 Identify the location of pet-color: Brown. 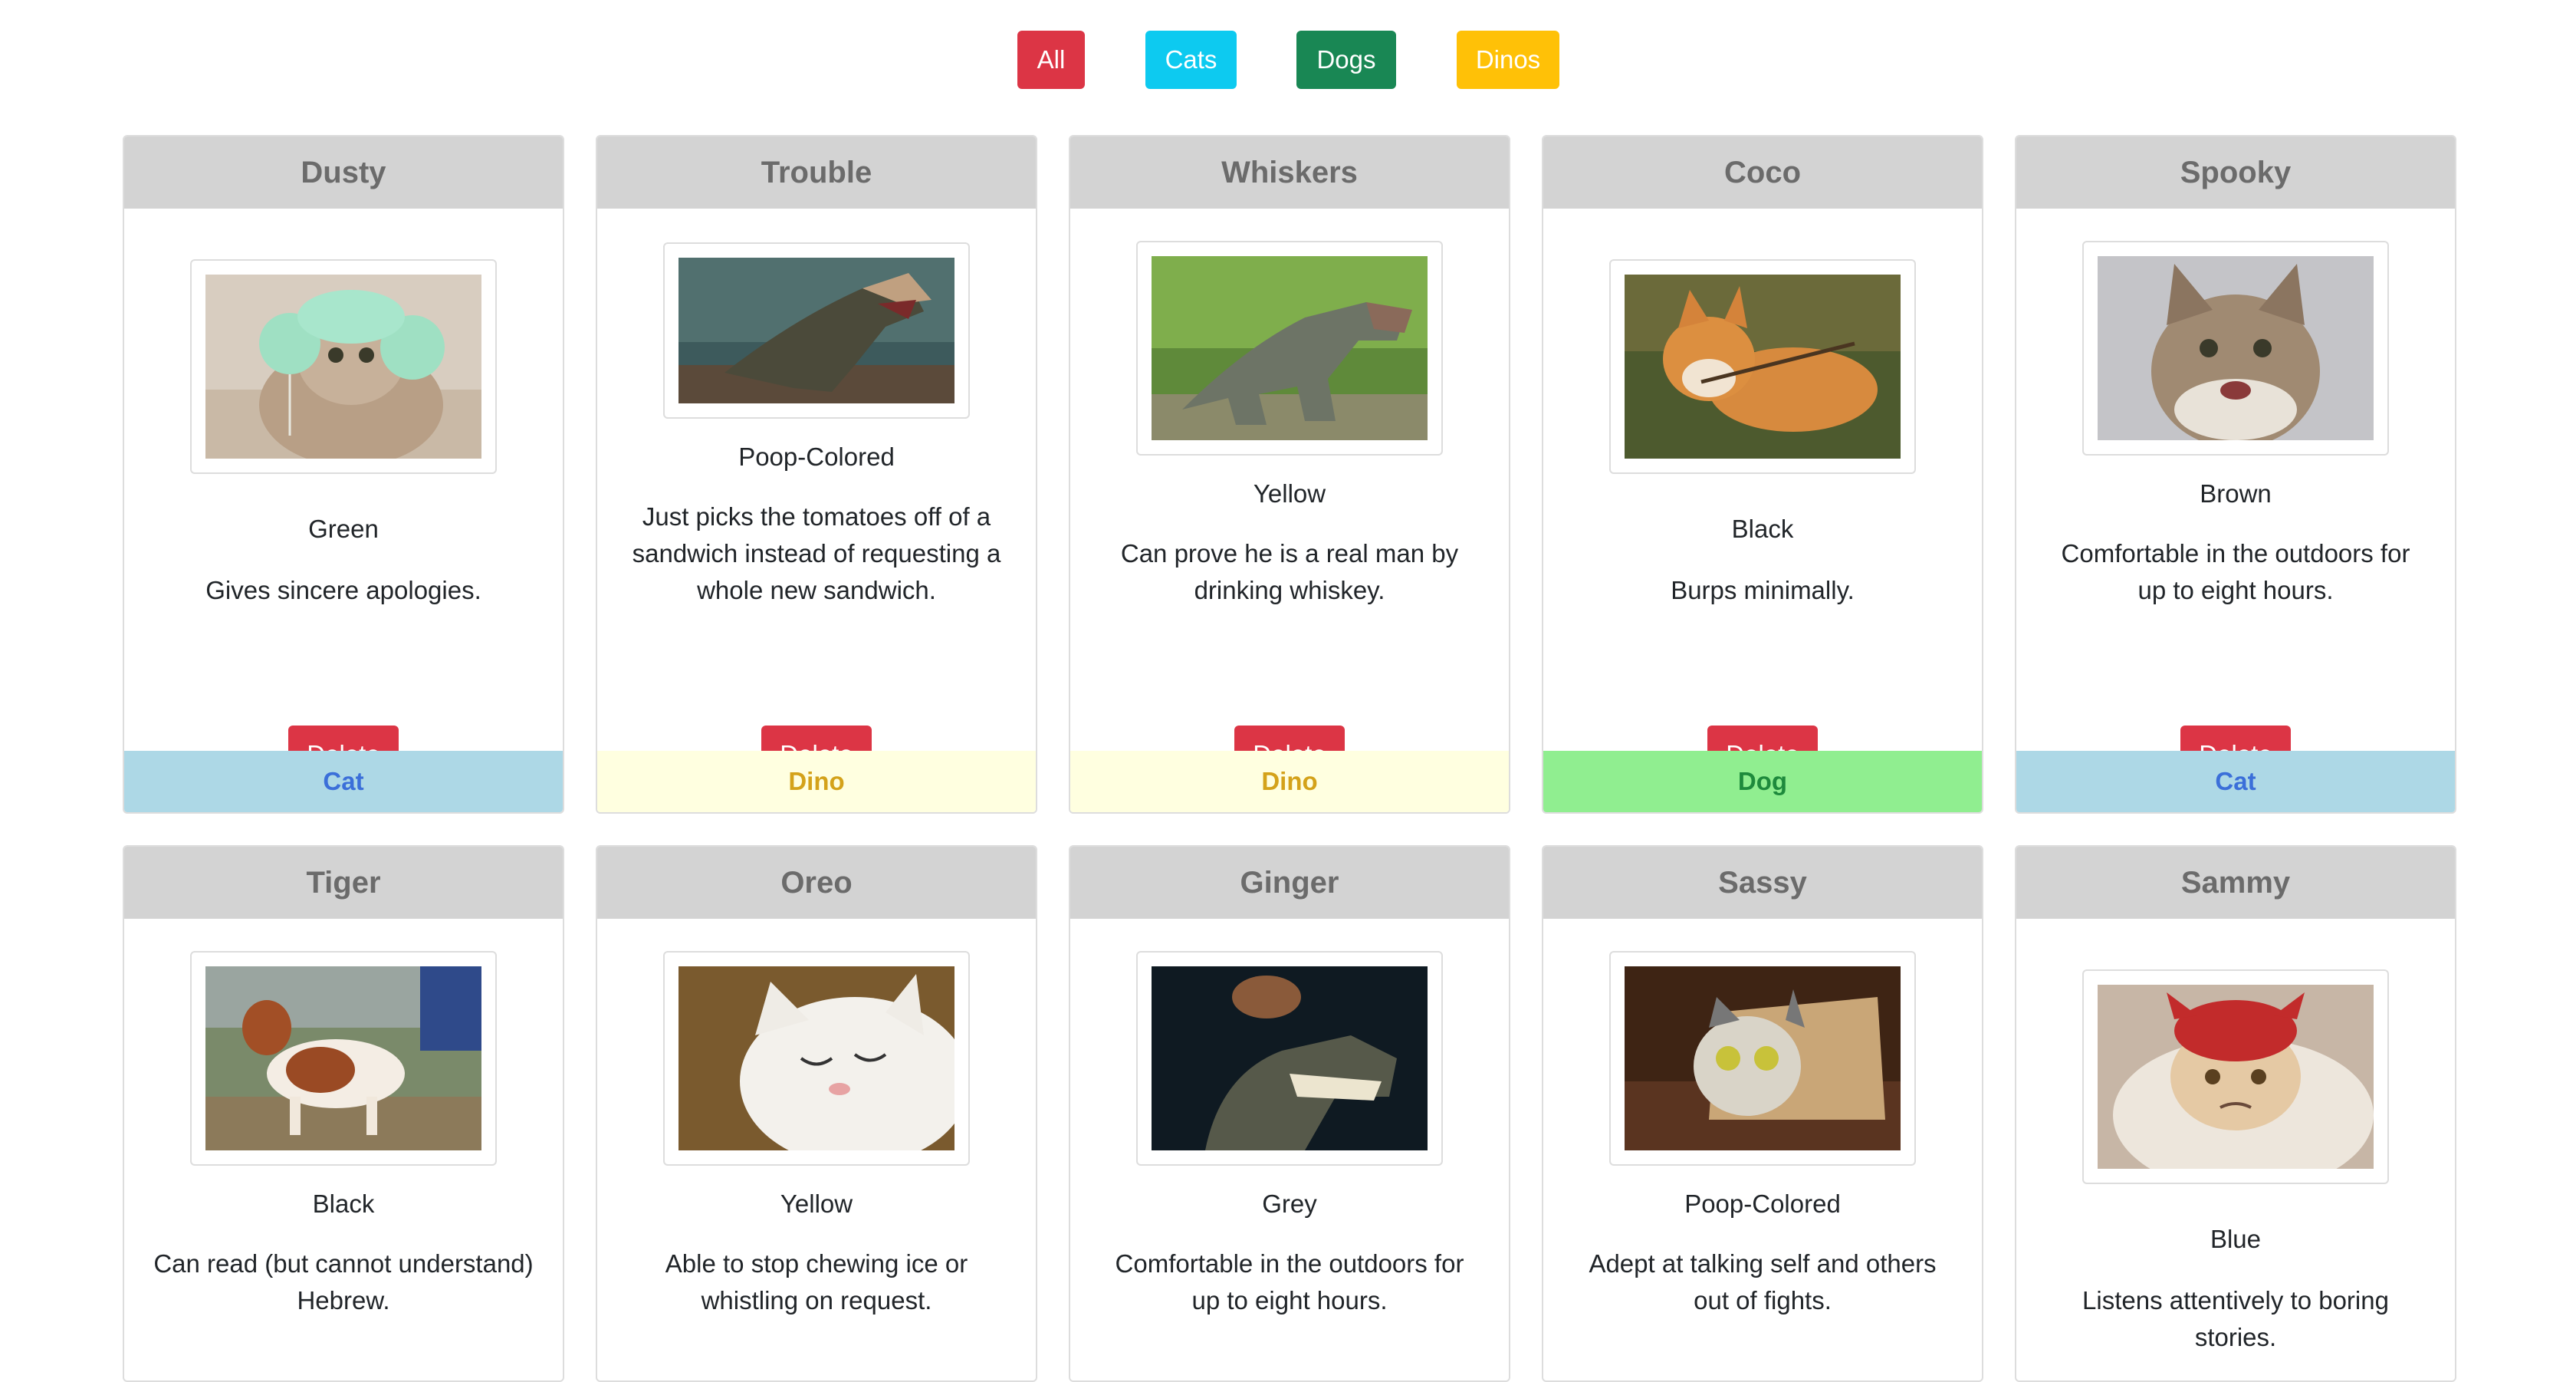
(2236, 493).